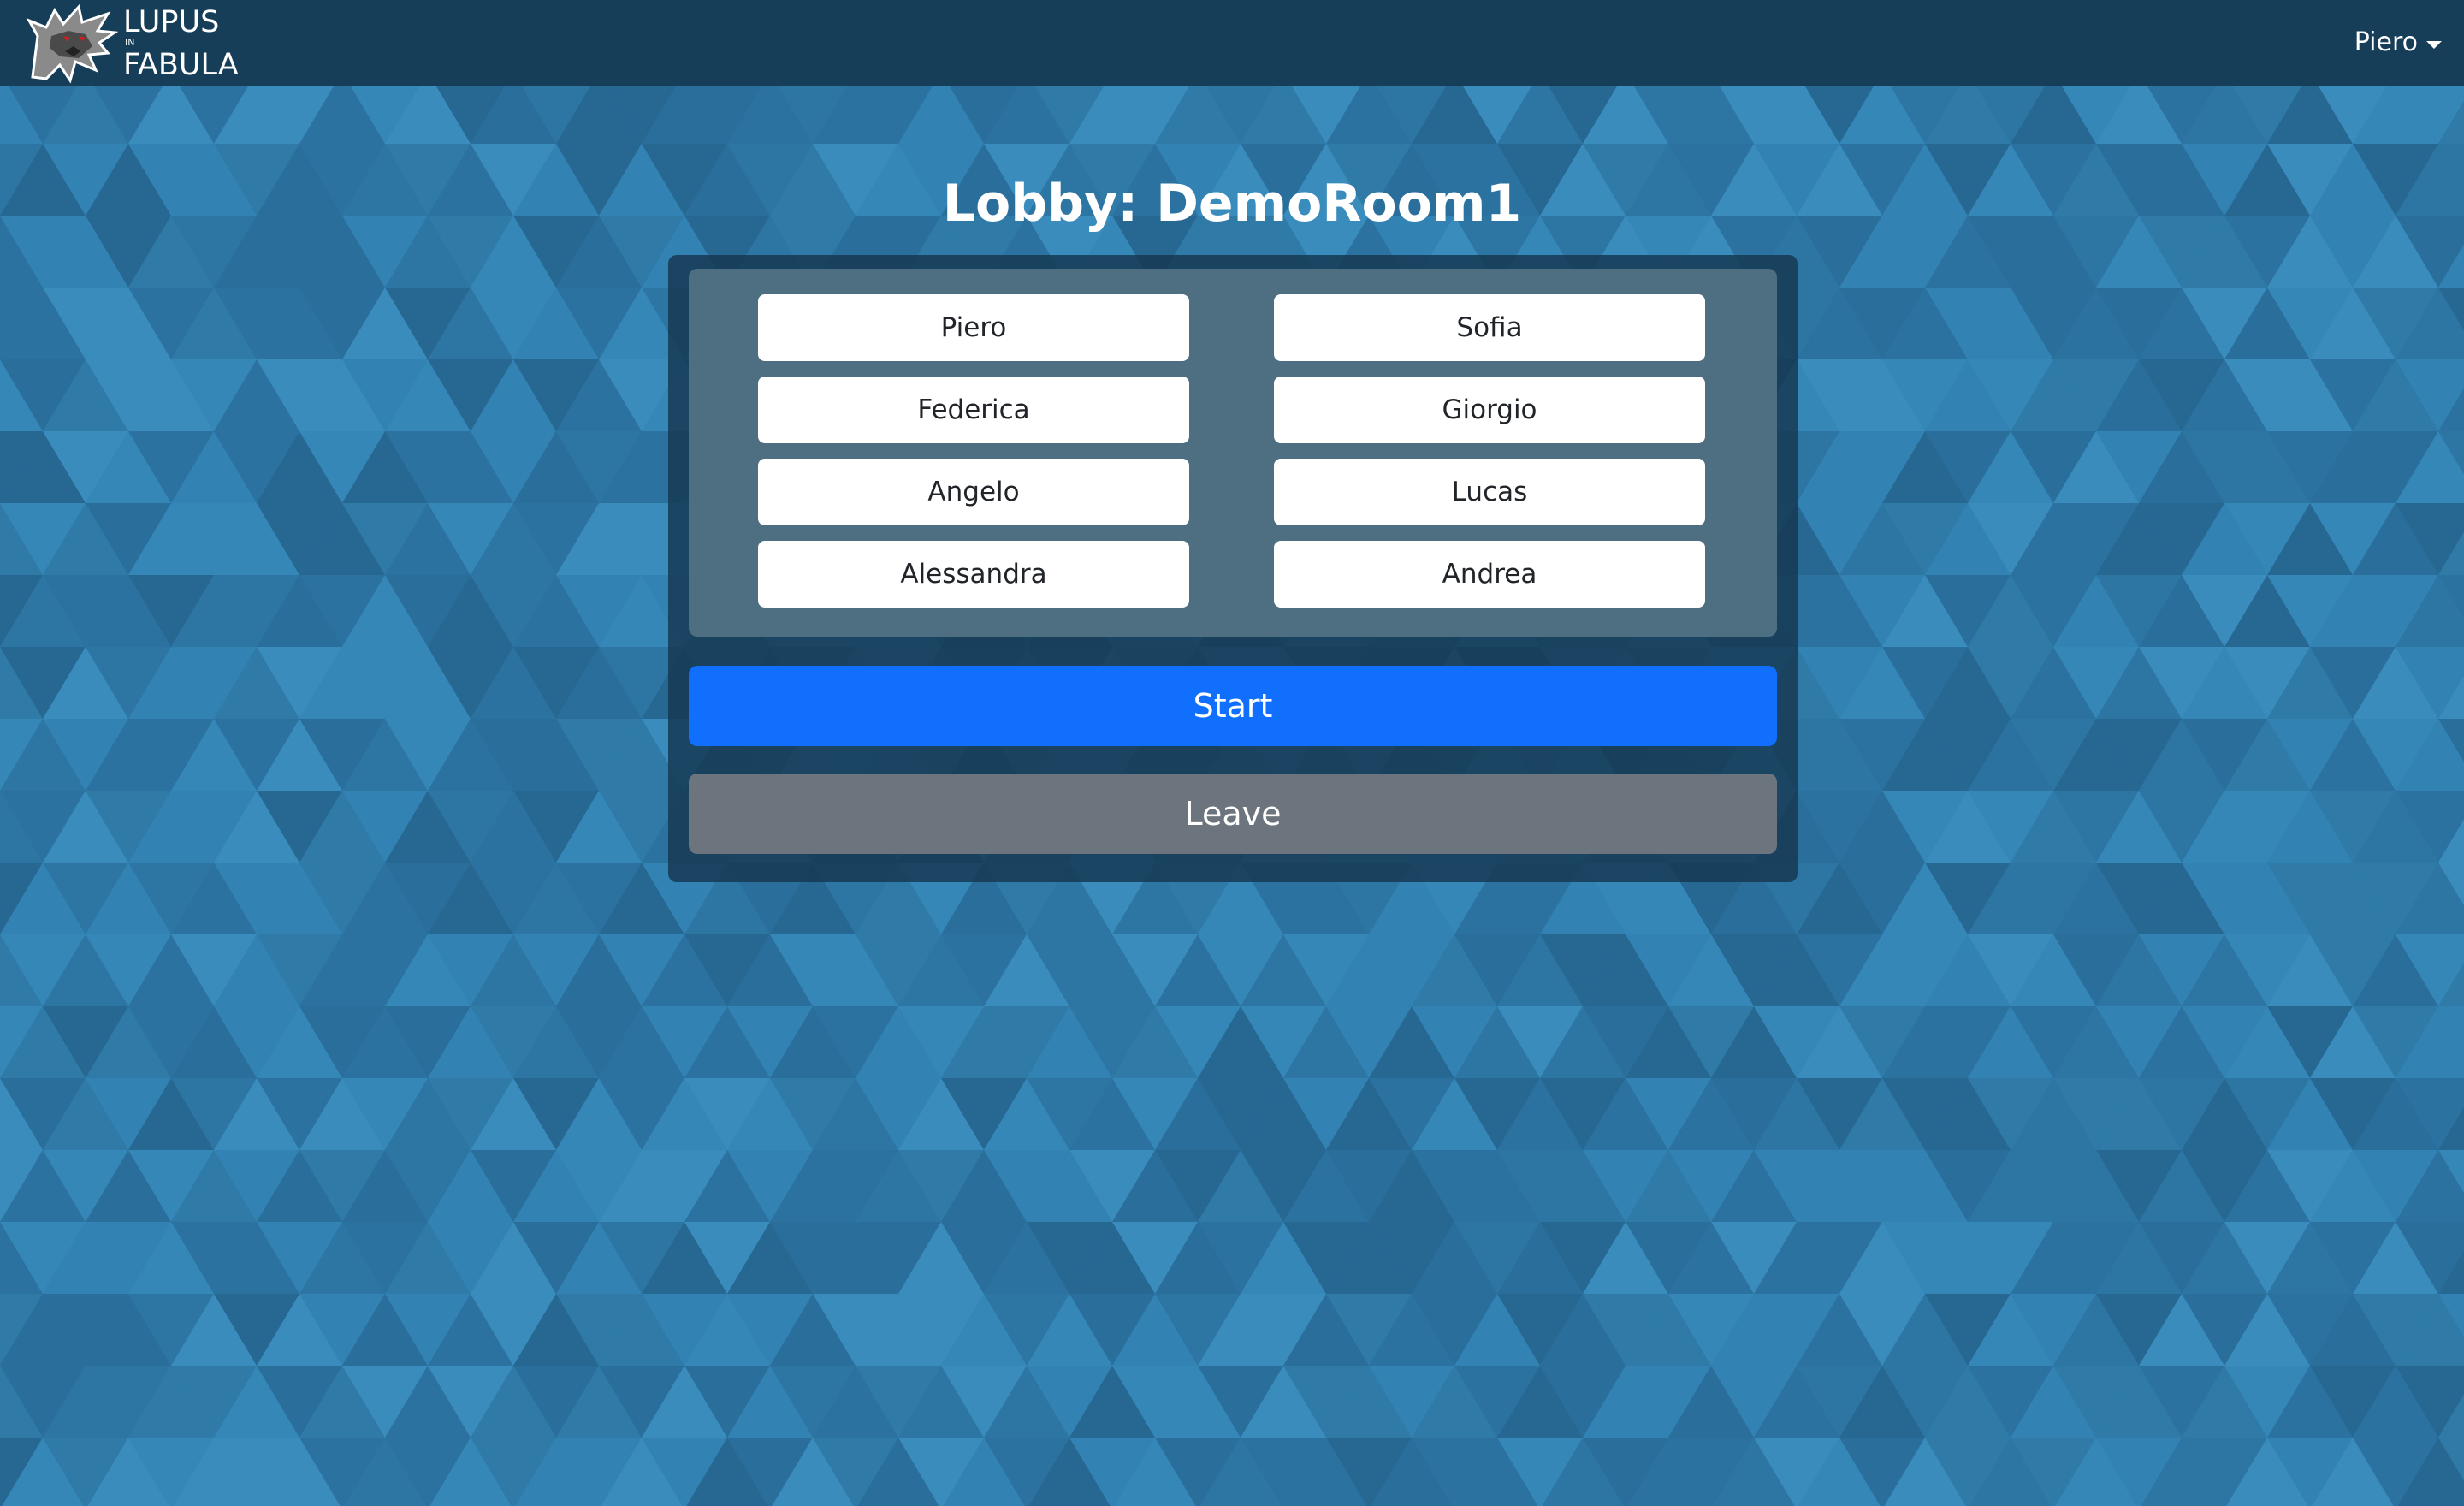 Image resolution: width=2464 pixels, height=1506 pixels. I want to click on leave-button: Leave, so click(1233, 814).